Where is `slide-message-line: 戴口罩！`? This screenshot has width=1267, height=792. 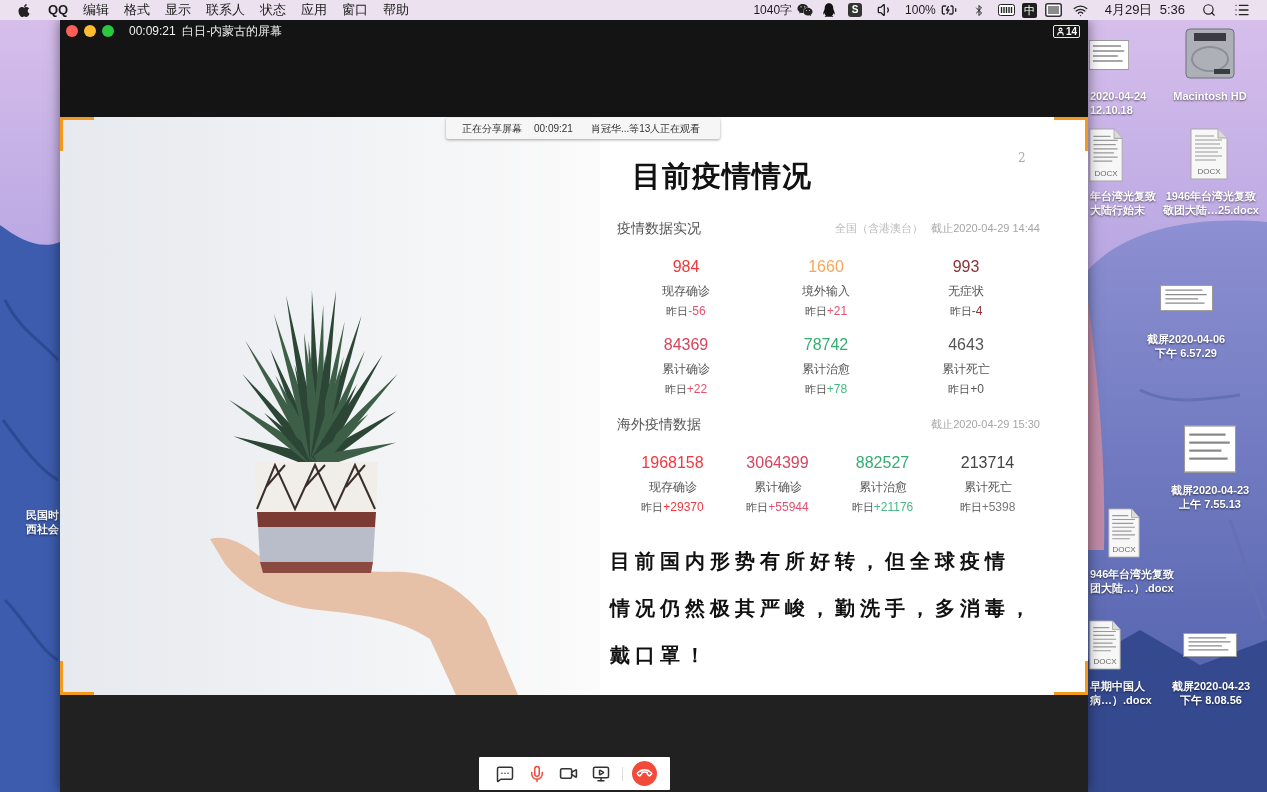
slide-message-line: 戴口罩！ is located at coordinates (660, 655).